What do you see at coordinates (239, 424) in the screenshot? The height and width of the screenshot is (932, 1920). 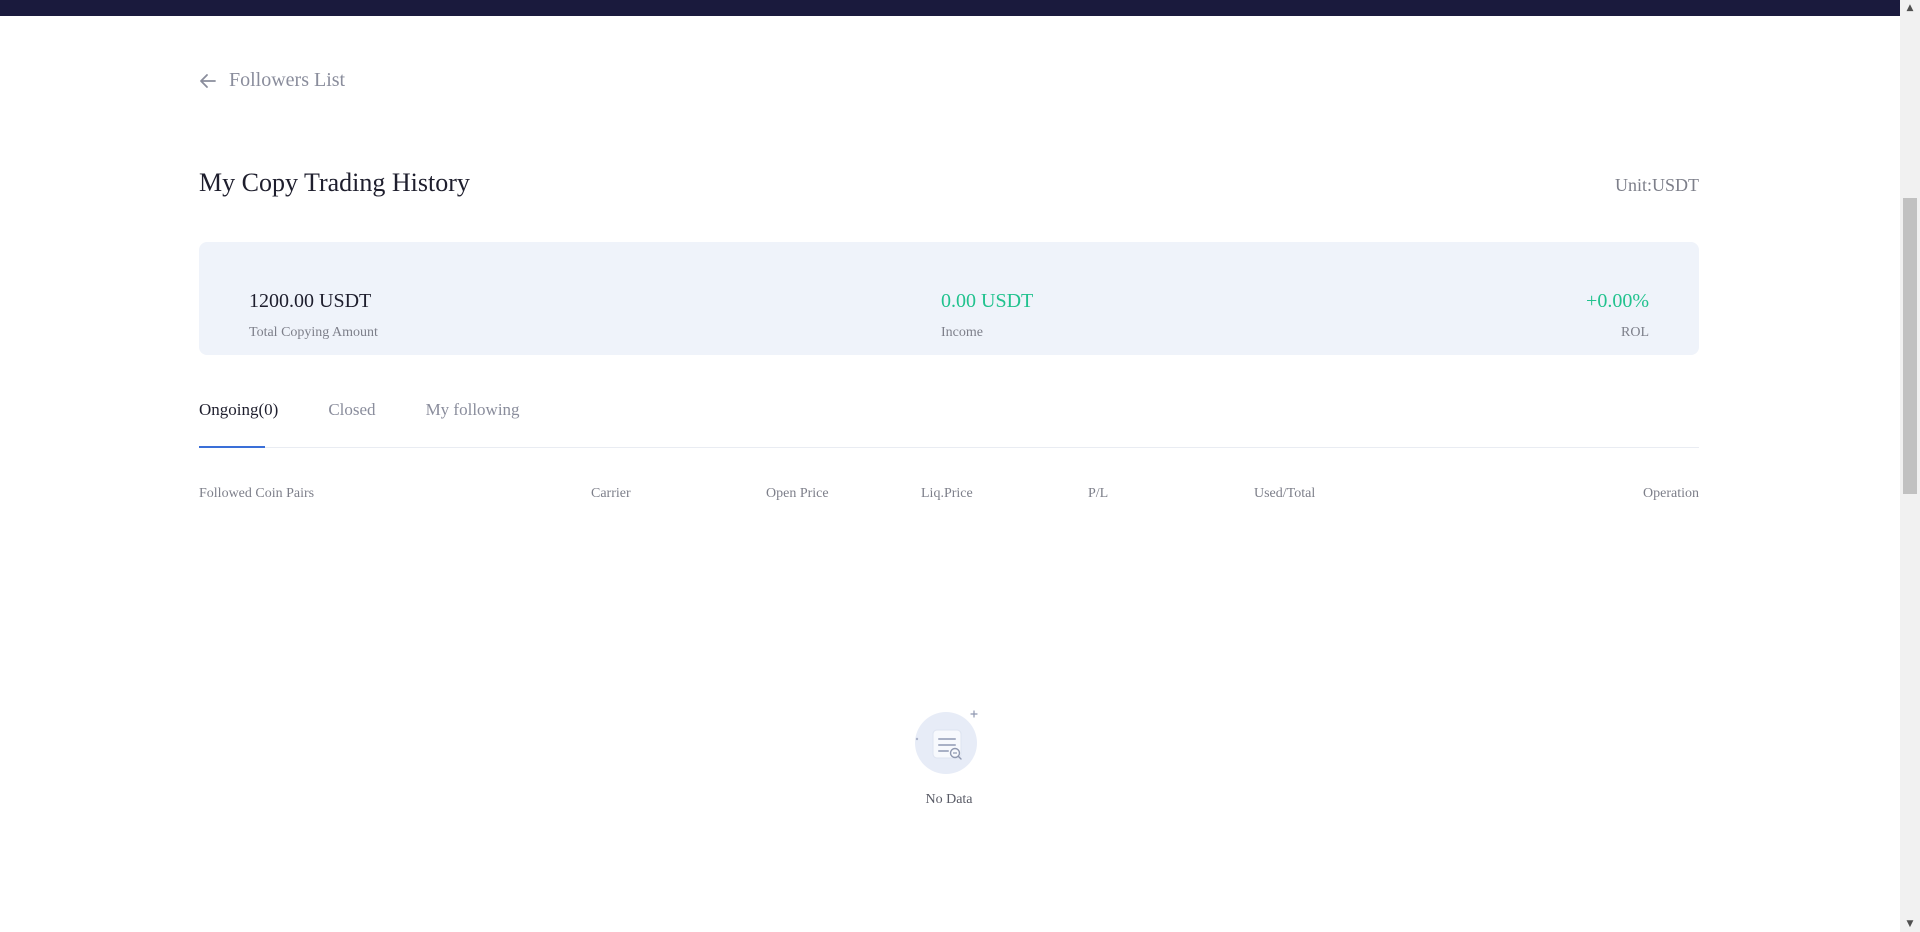 I see `tab-ongoing: Ongoing(0)` at bounding box center [239, 424].